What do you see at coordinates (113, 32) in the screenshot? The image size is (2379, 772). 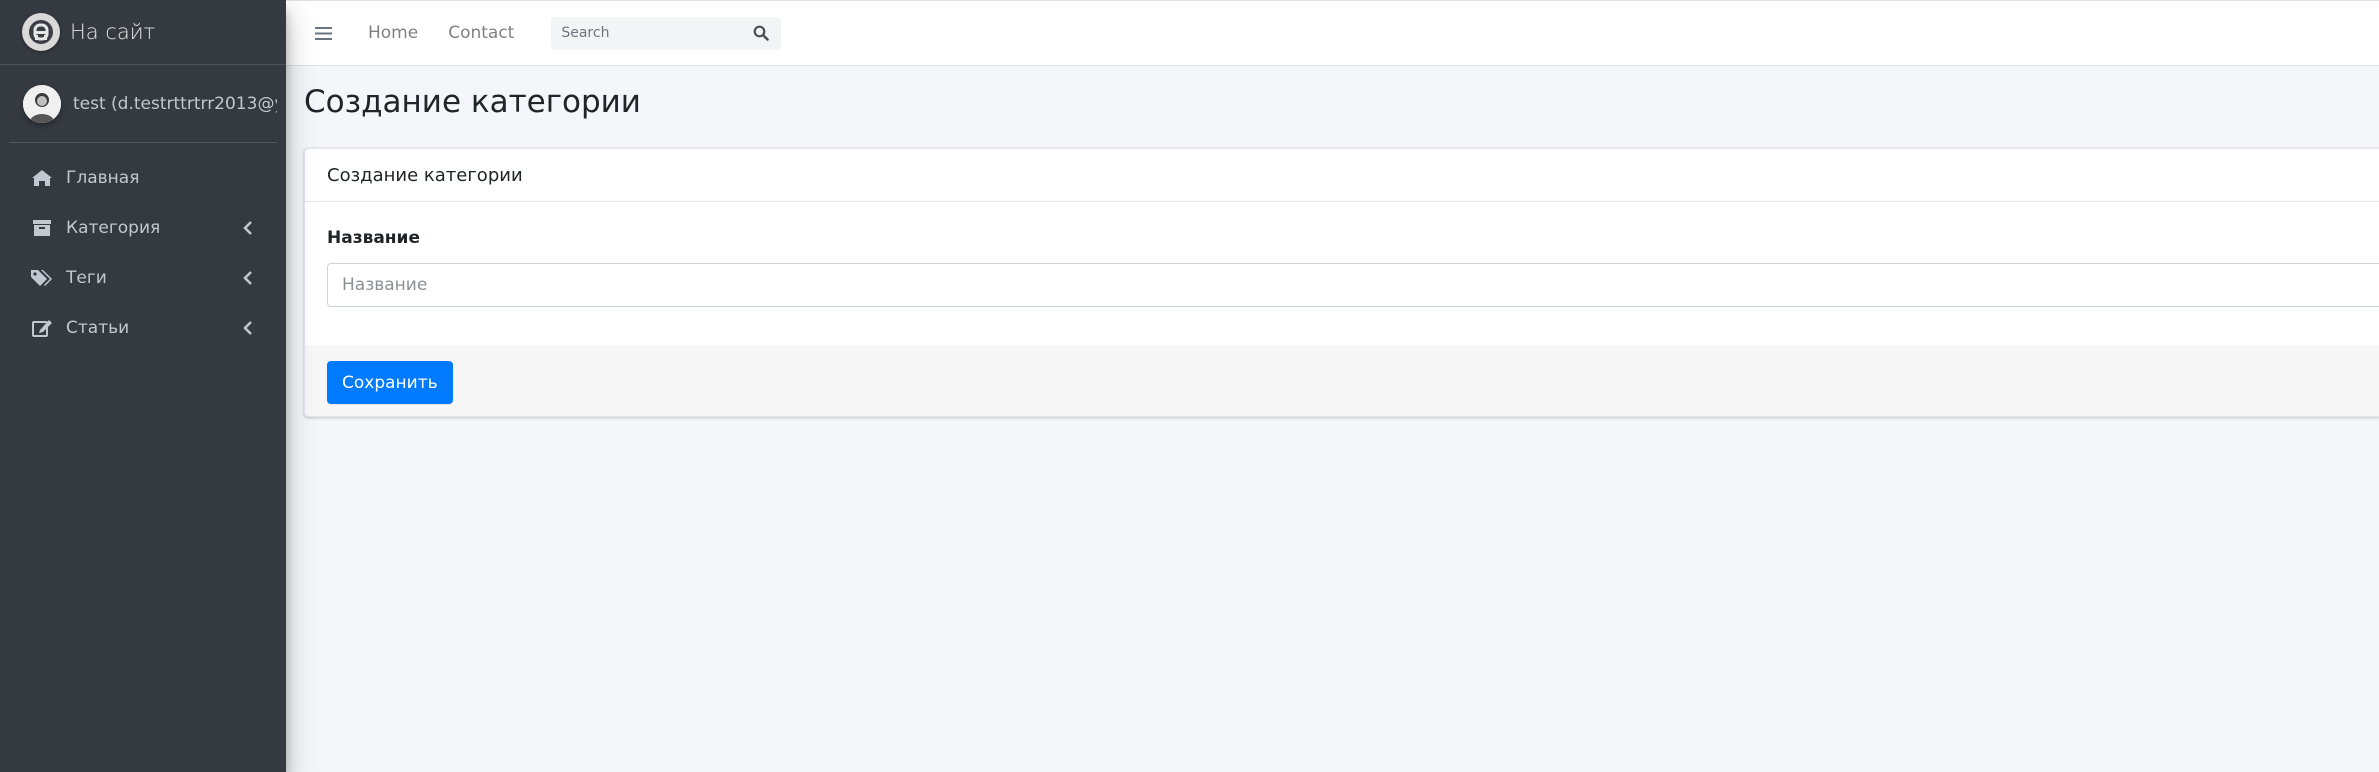 I see `brand-text: На сайт` at bounding box center [113, 32].